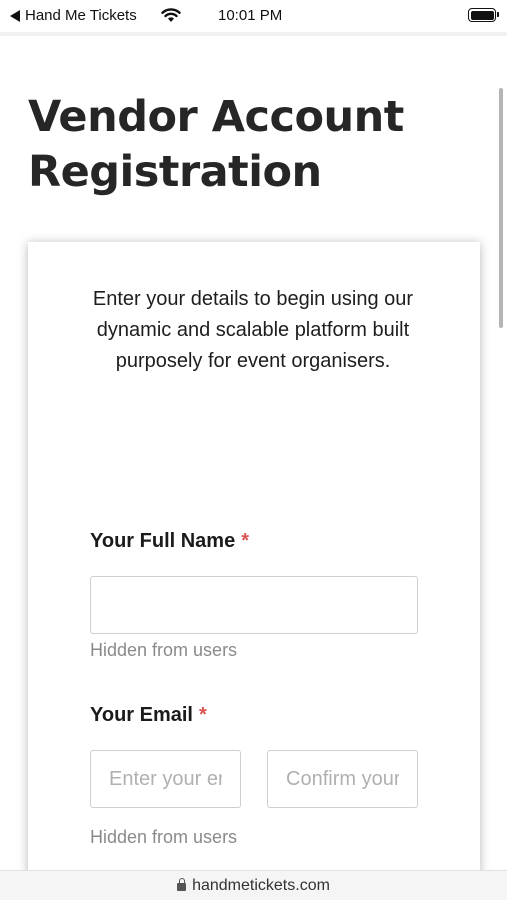 Image resolution: width=507 pixels, height=900 pixels. What do you see at coordinates (141, 715) in the screenshot?
I see `email-label-text: Your Email` at bounding box center [141, 715].